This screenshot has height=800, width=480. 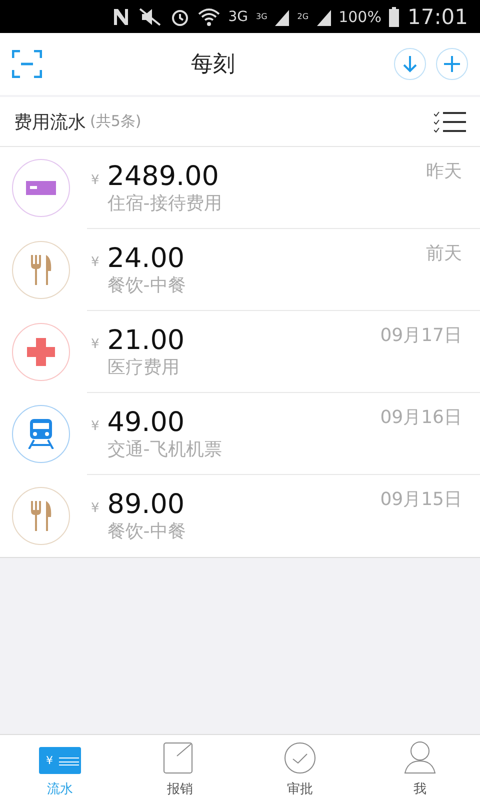 What do you see at coordinates (121, 16) in the screenshot?
I see `nfc-icon` at bounding box center [121, 16].